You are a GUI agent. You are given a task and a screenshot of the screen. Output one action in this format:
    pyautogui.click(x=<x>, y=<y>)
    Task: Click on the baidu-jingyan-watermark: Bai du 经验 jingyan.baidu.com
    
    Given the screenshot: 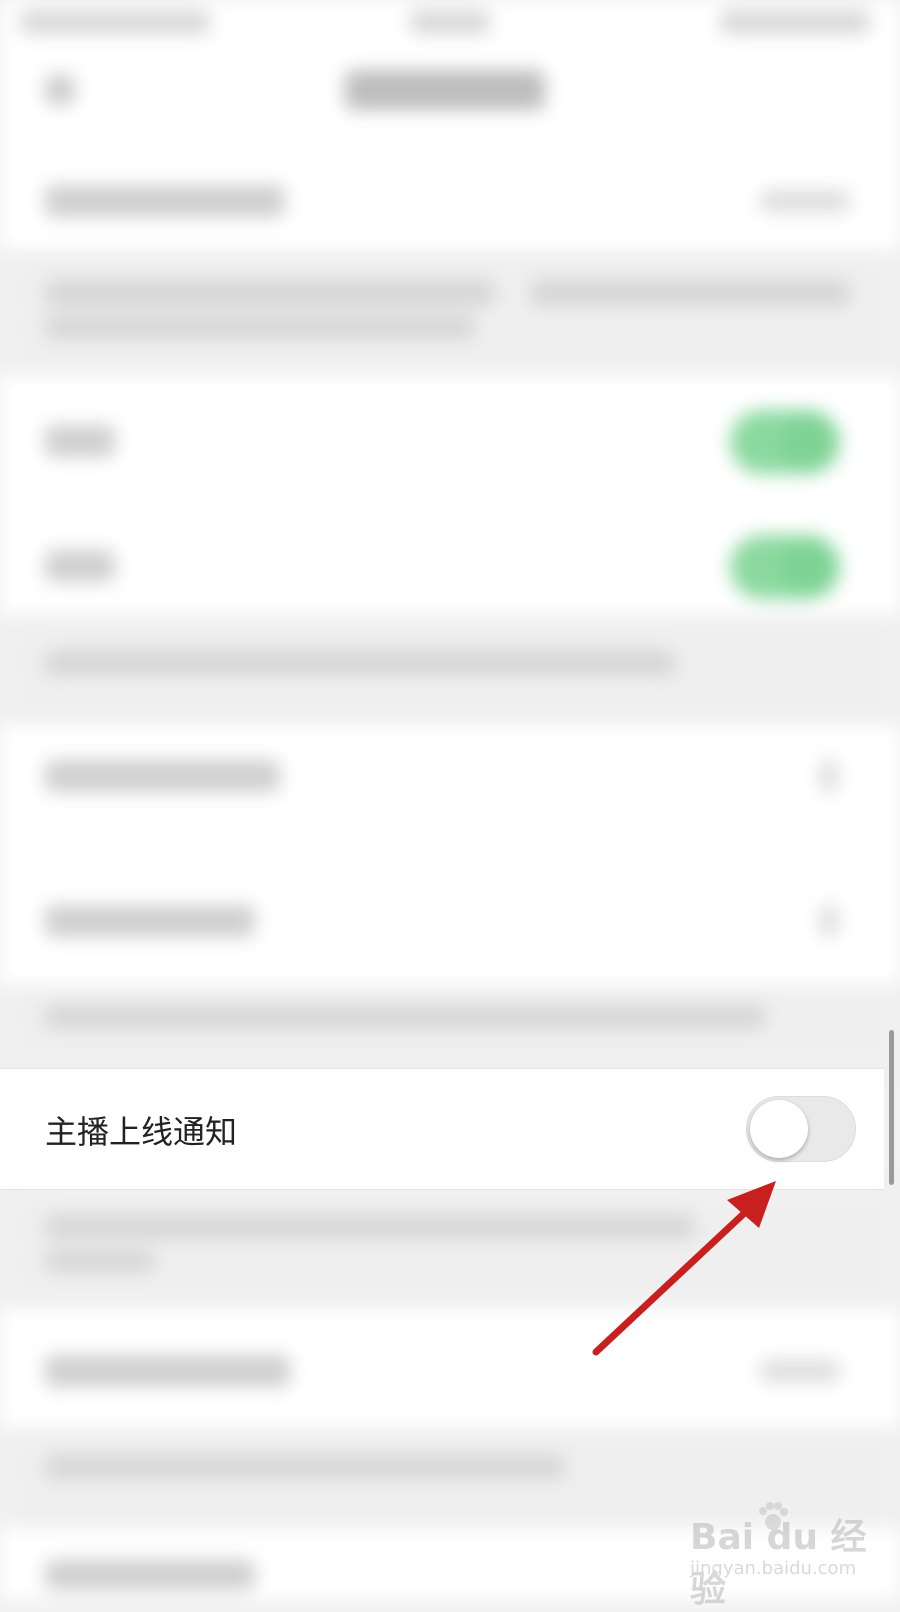 What is the action you would take?
    pyautogui.click(x=790, y=1555)
    